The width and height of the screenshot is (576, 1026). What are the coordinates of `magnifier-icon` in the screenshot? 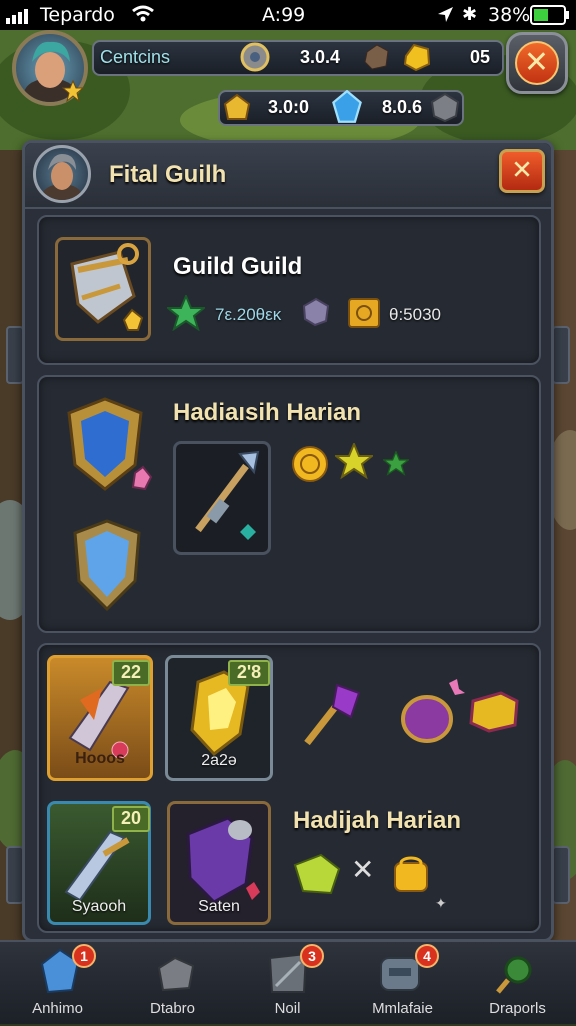 It's located at (514, 975).